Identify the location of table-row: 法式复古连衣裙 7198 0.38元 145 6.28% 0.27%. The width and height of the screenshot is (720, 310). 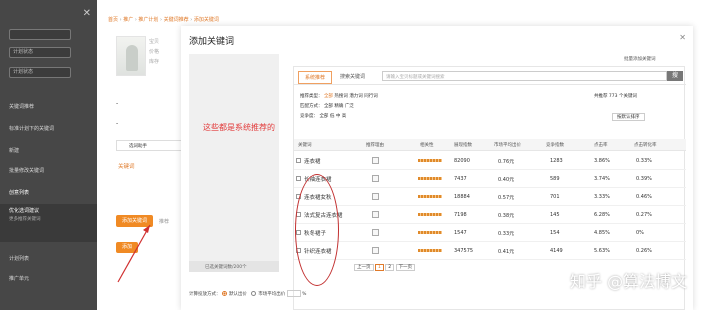
(490, 215).